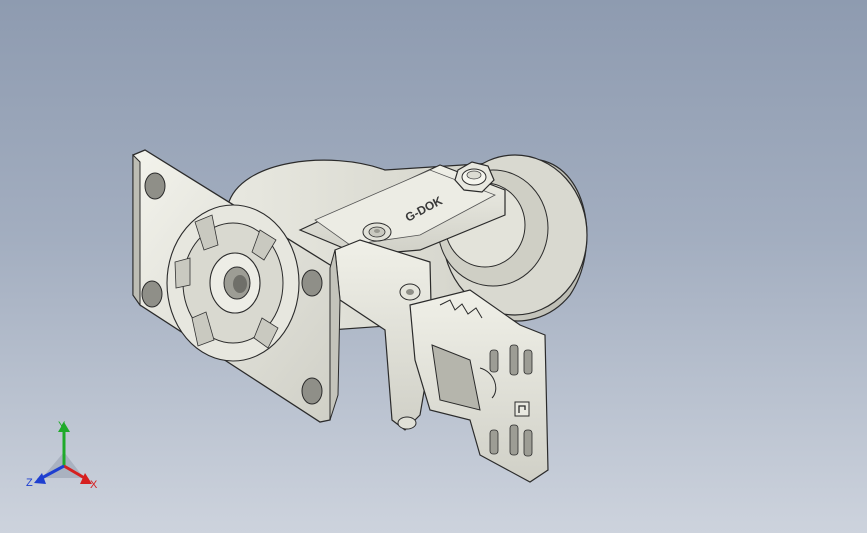  I want to click on grease-fitting, so click(377, 232).